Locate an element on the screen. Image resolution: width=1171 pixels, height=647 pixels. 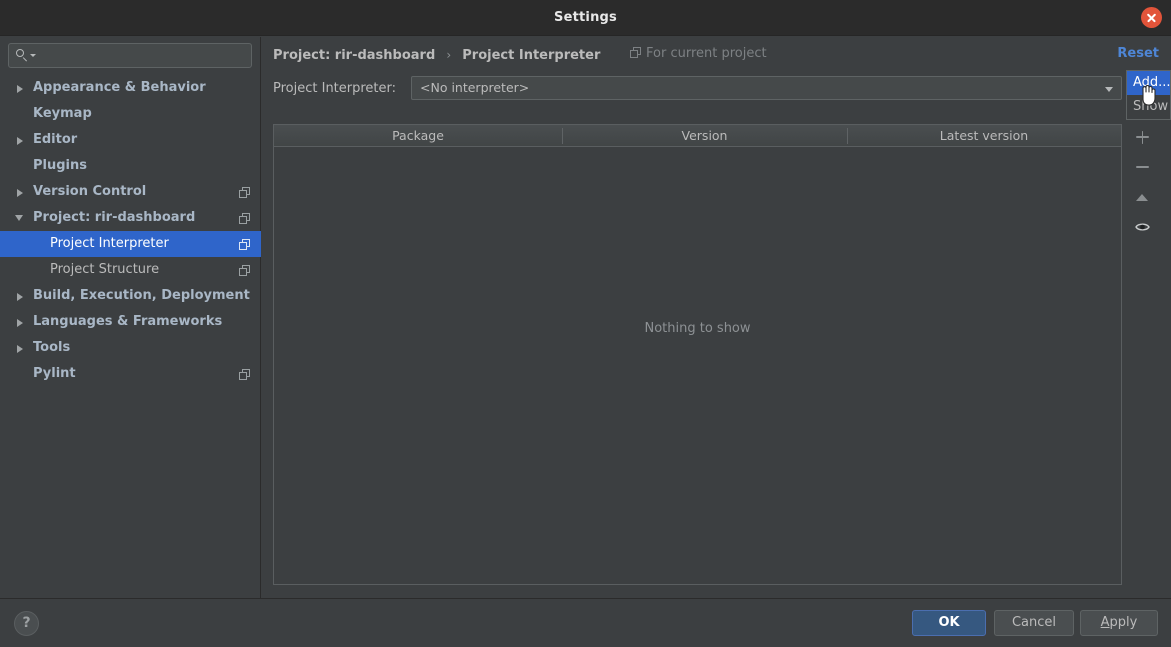
menu-item-show: Show is located at coordinates (1148, 107).